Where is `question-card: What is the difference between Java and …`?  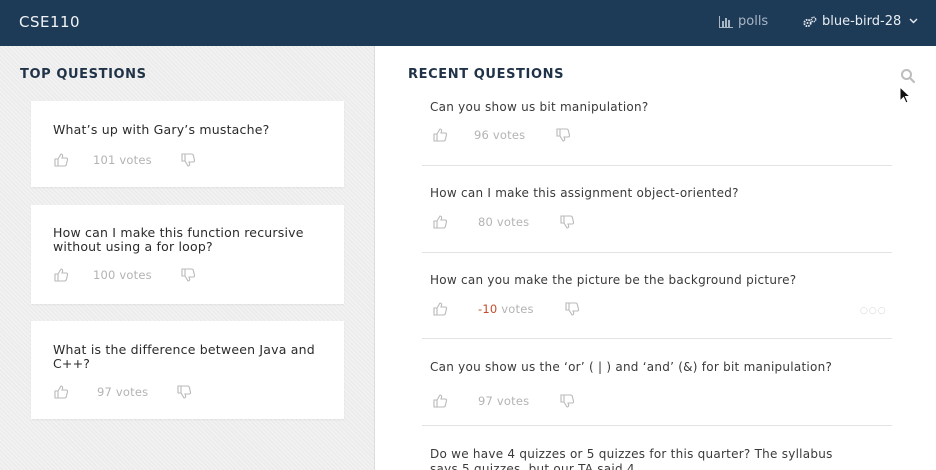
question-card: What is the difference between Java and … is located at coordinates (187, 370).